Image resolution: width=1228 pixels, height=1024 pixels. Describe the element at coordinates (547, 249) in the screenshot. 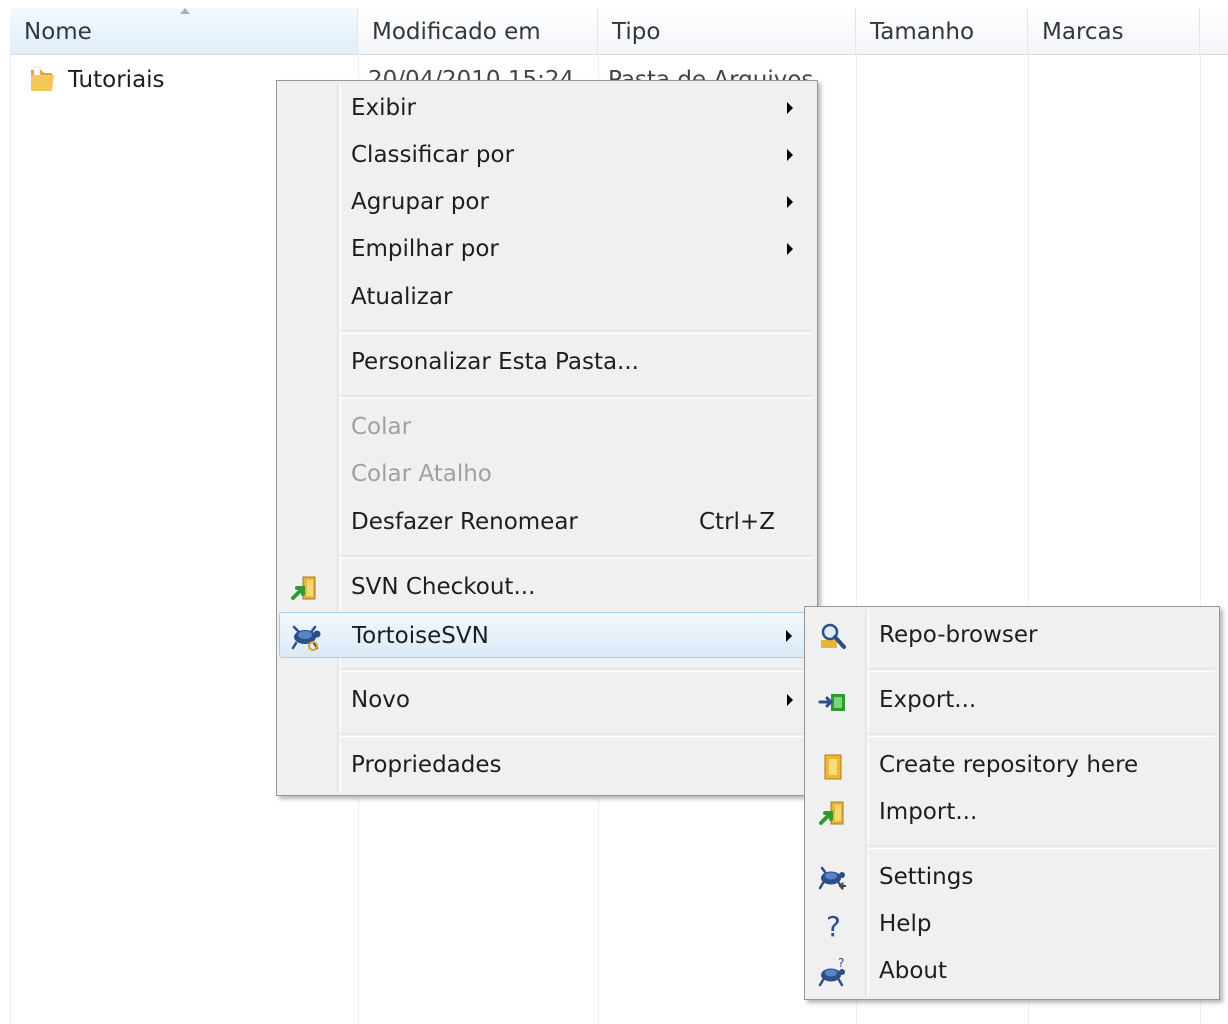

I see `menu-item-empilhar-por: Empilhar por` at that location.